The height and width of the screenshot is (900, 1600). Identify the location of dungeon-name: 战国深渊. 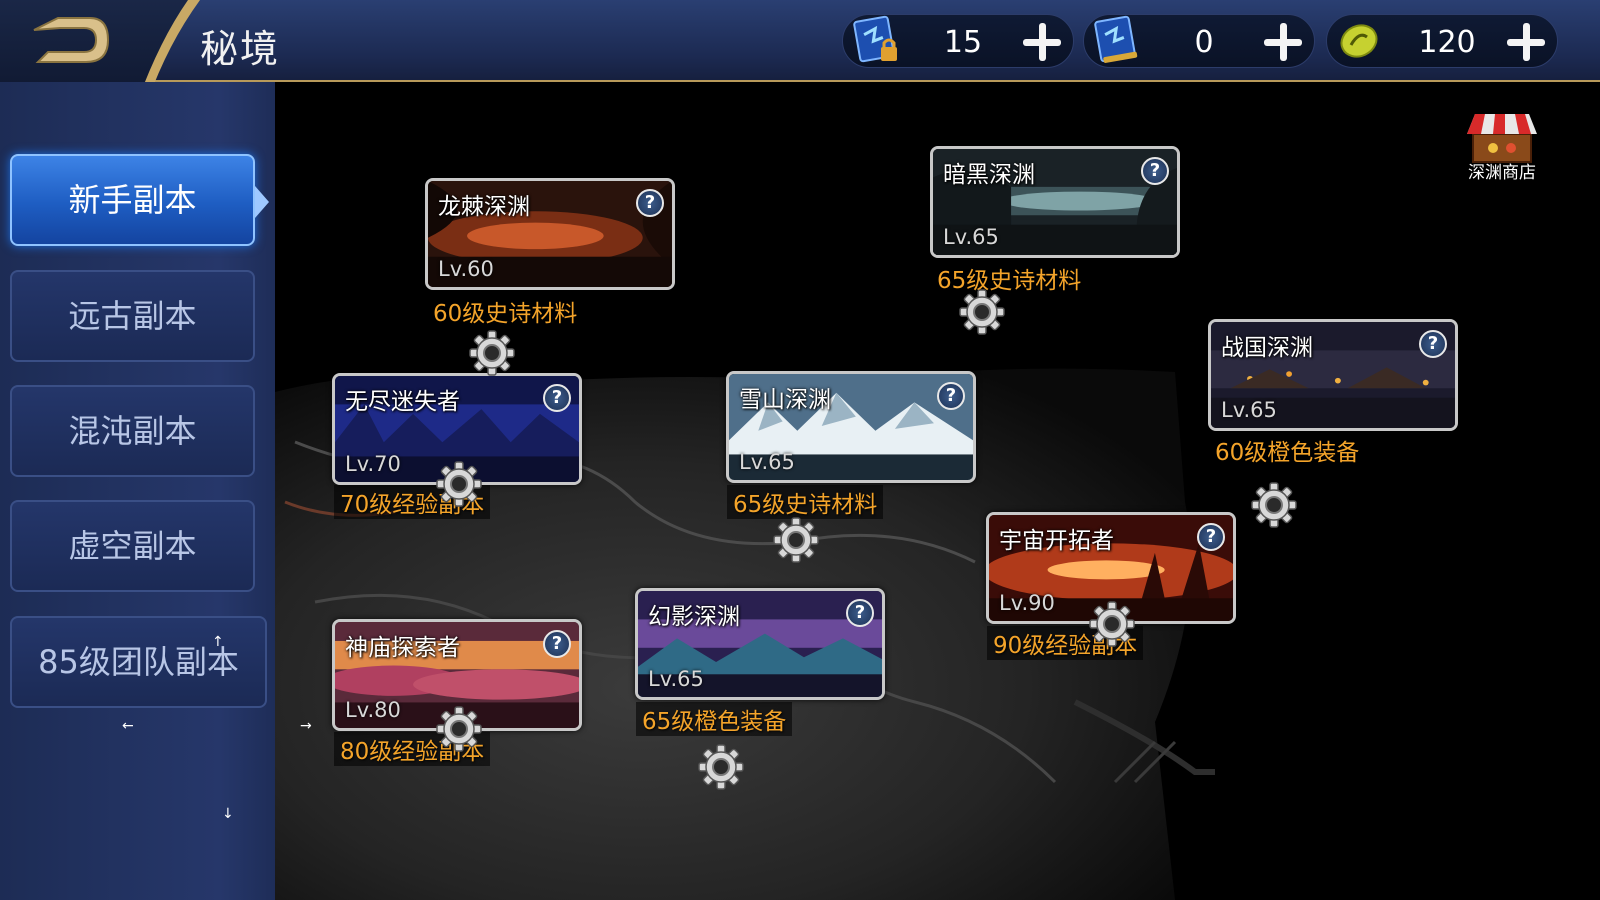
(1267, 348).